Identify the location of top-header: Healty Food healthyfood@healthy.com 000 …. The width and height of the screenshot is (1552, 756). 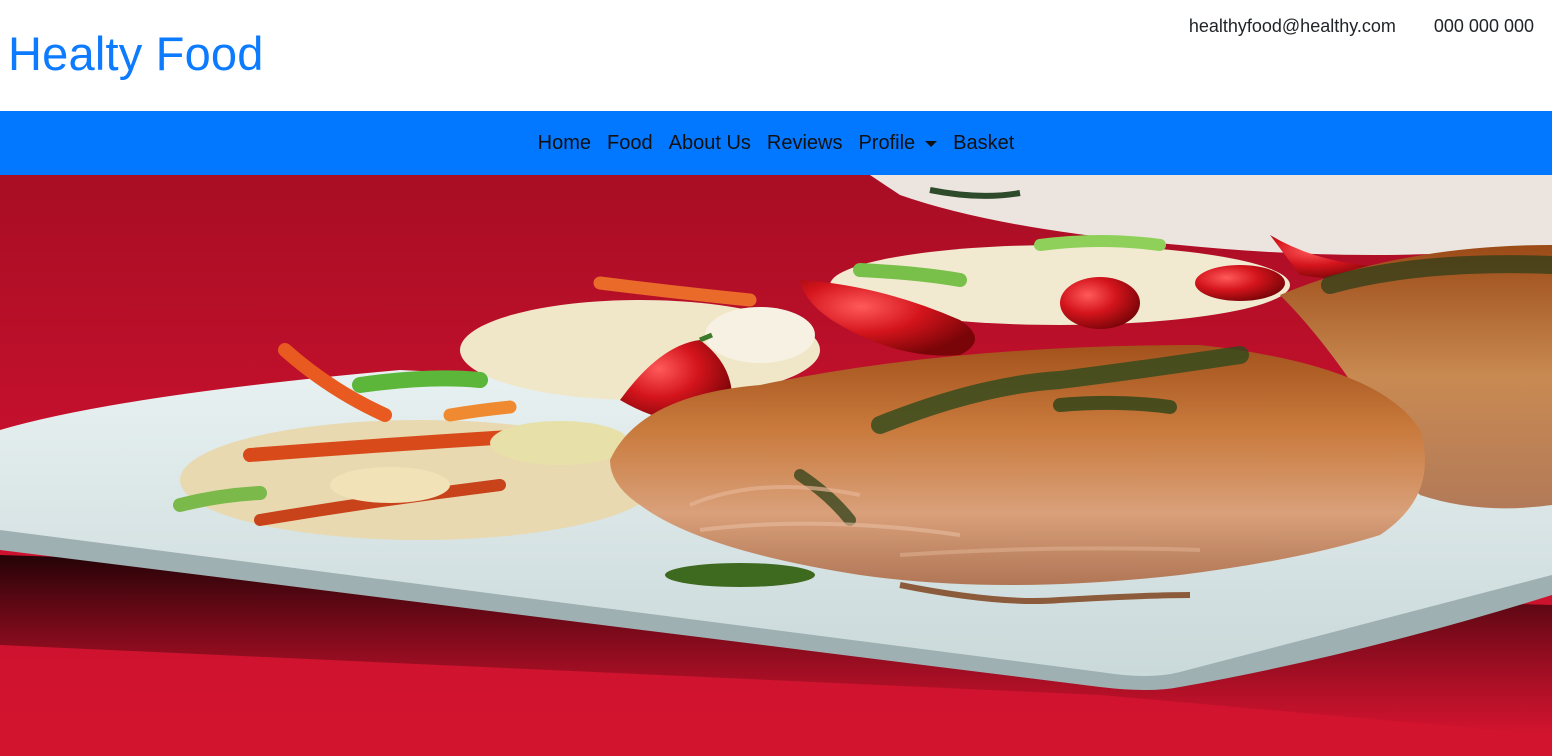
(776, 55).